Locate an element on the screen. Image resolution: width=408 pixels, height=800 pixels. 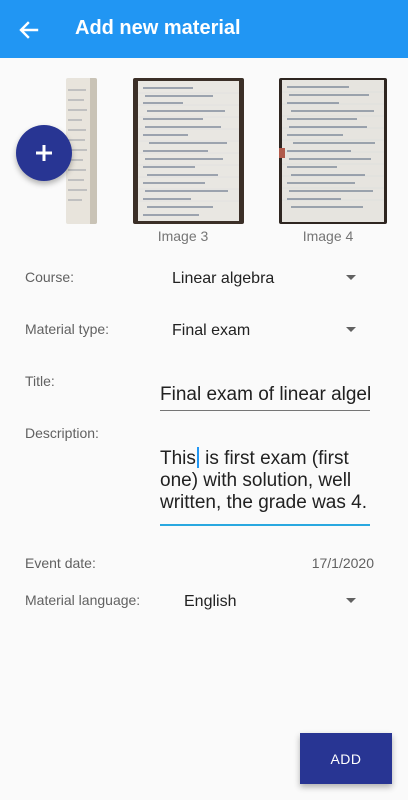
add-image-button is located at coordinates (44, 153).